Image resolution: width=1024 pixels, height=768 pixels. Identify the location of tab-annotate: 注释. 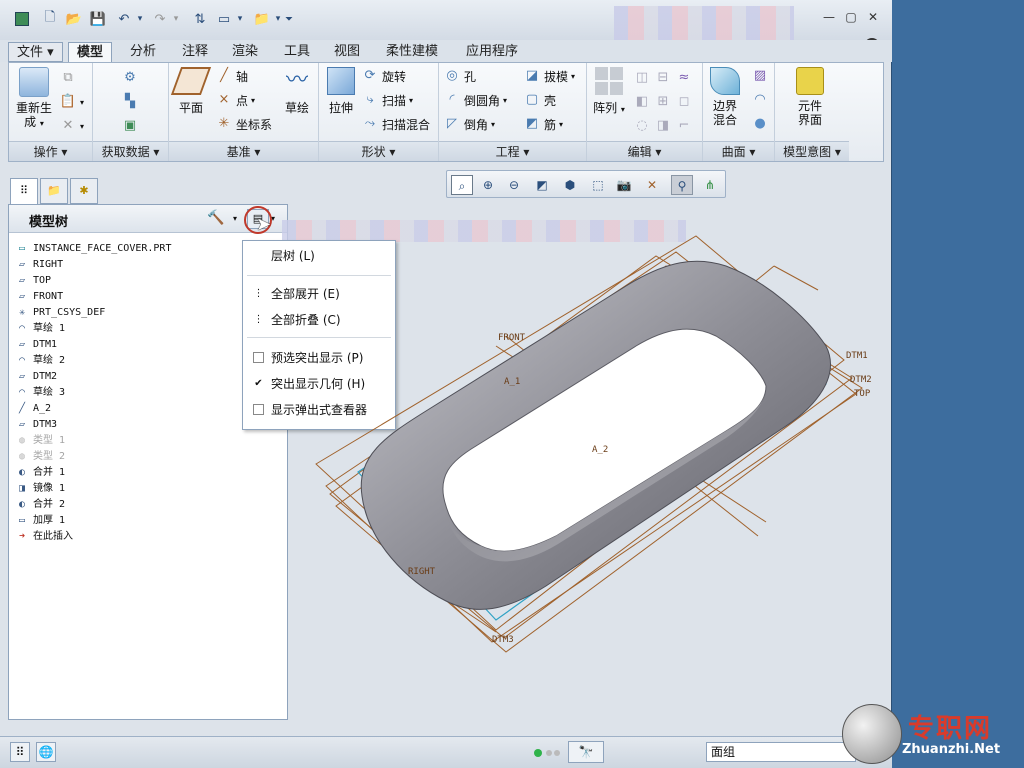
(195, 52).